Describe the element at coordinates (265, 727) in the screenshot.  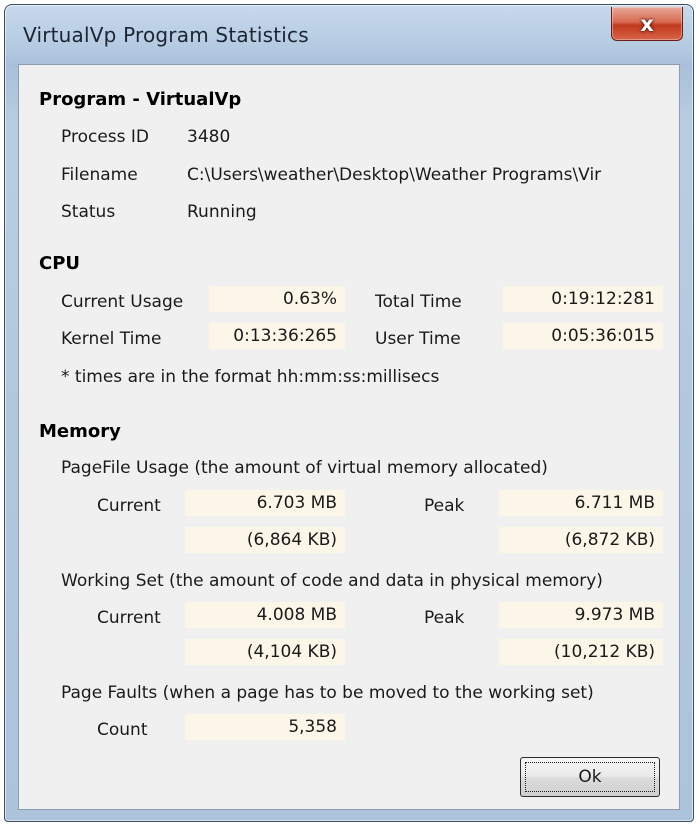
I see `page-faults-count-value: 5,358` at that location.